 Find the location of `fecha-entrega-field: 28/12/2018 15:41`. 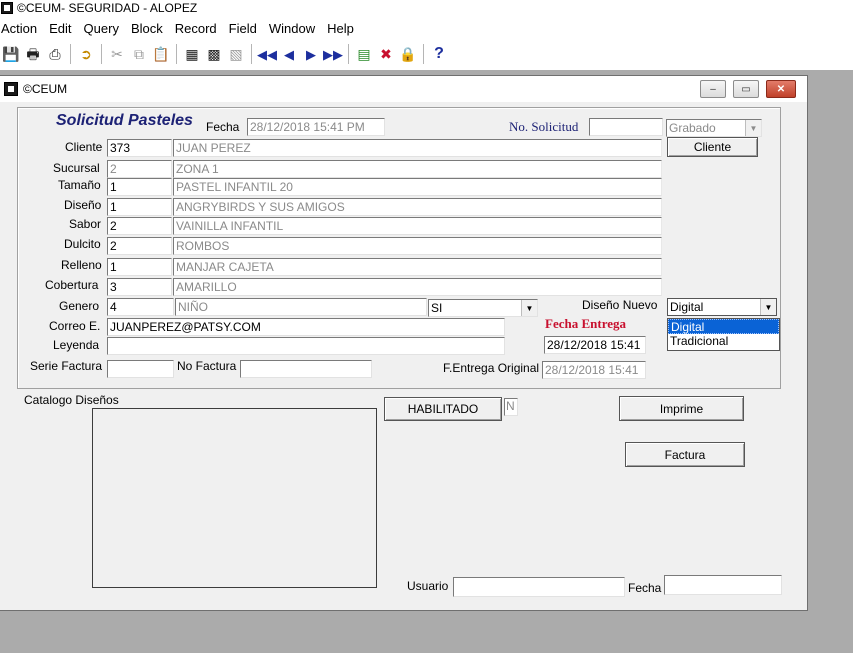

fecha-entrega-field: 28/12/2018 15:41 is located at coordinates (595, 345).